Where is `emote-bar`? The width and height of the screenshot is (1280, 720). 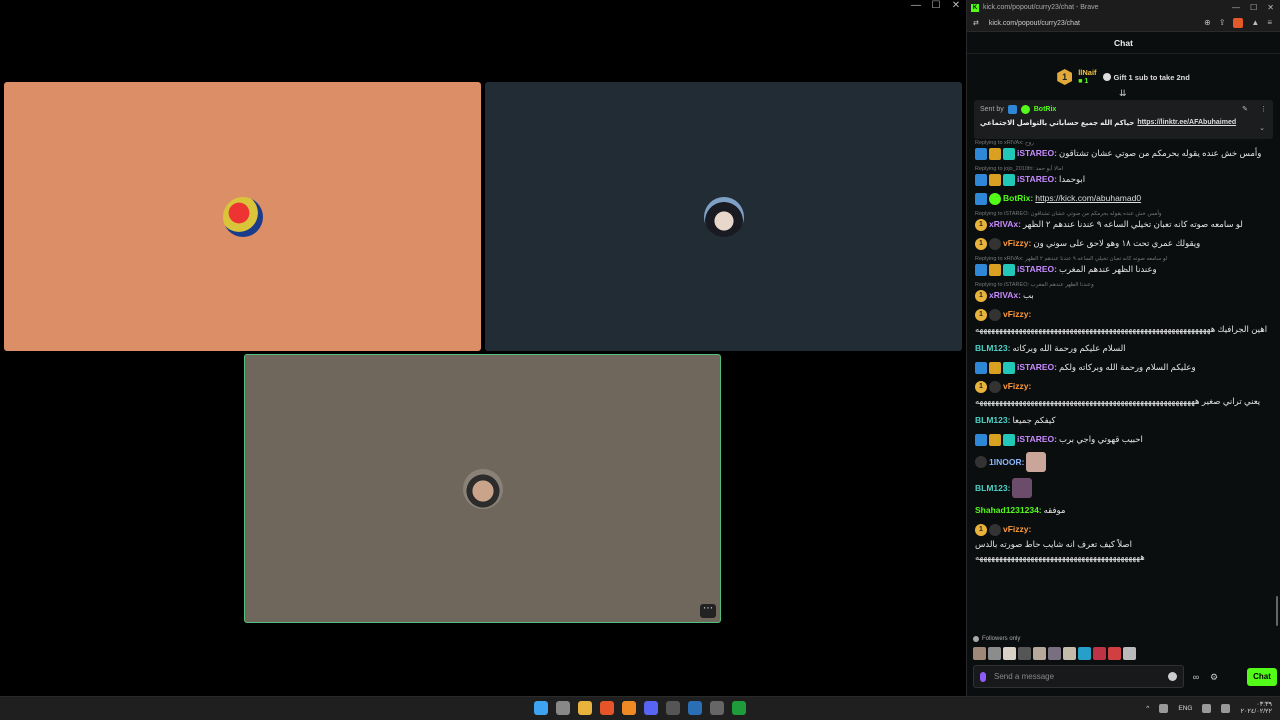 emote-bar is located at coordinates (1054, 653).